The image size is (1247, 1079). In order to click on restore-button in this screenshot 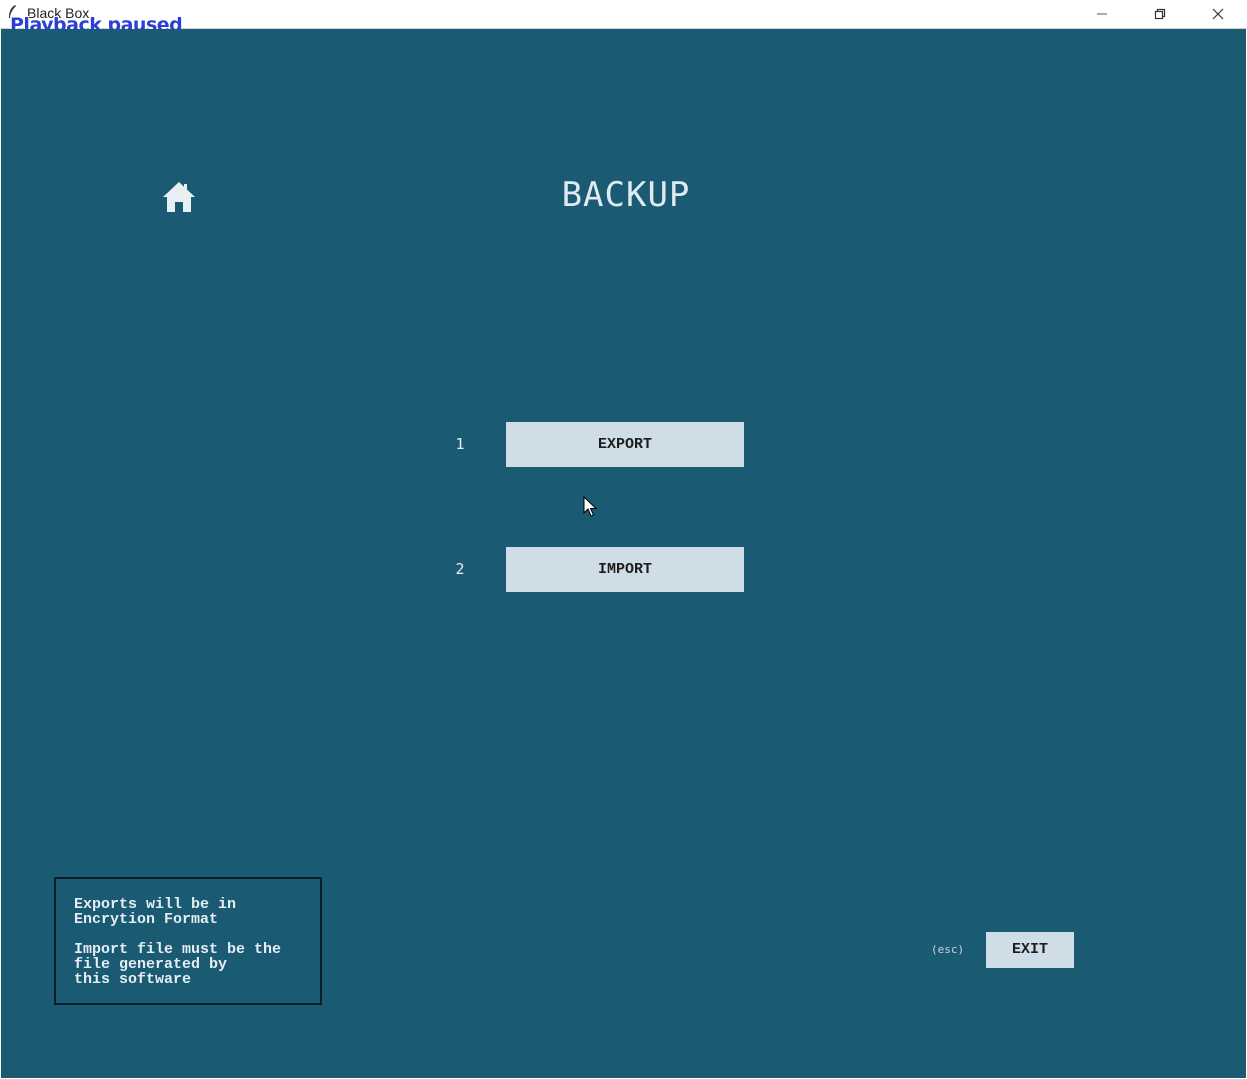, I will do `click(1160, 14)`.